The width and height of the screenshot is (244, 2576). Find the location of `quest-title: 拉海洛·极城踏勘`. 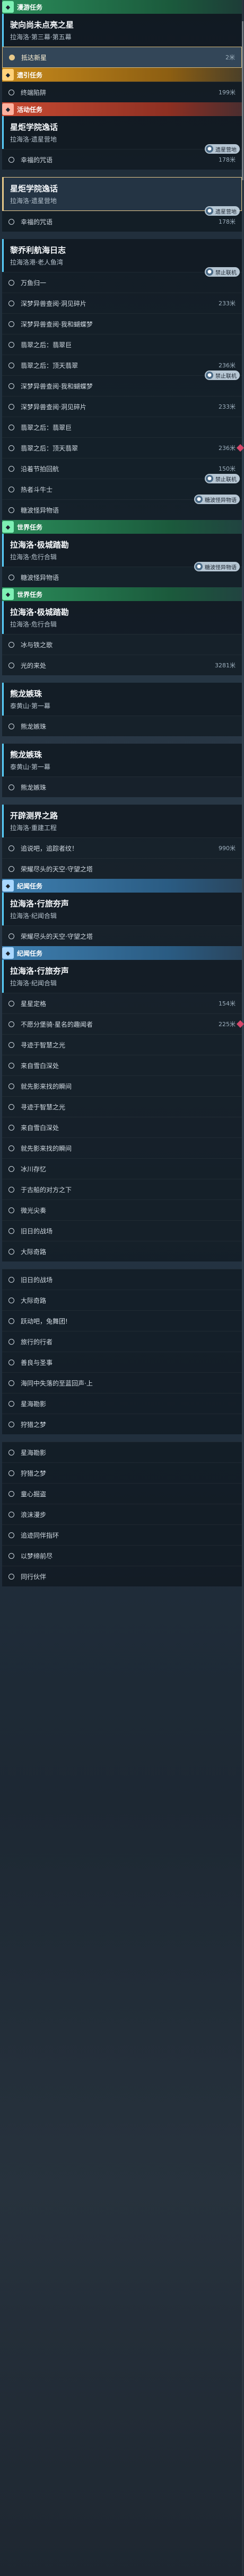

quest-title: 拉海洛·极城踏勘 is located at coordinates (40, 545).